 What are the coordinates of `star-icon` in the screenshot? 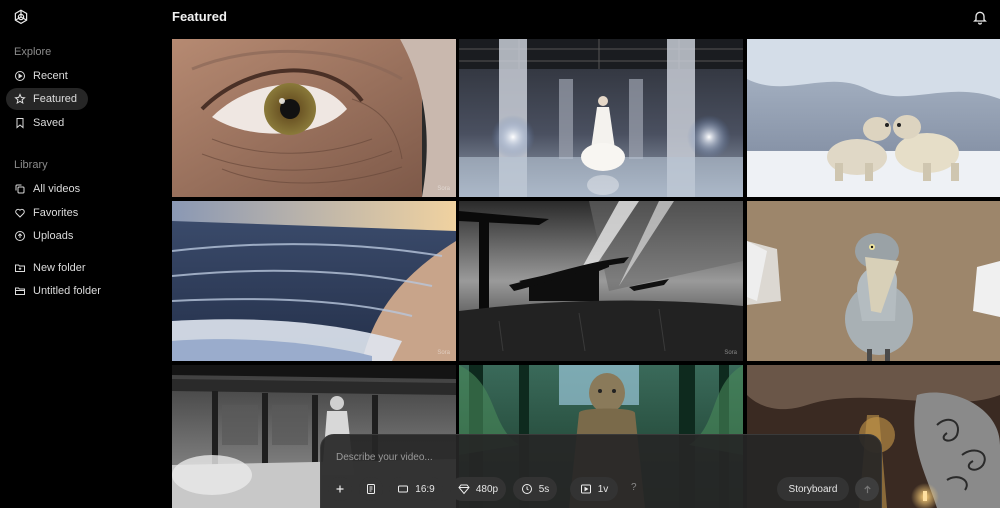 It's located at (20, 99).